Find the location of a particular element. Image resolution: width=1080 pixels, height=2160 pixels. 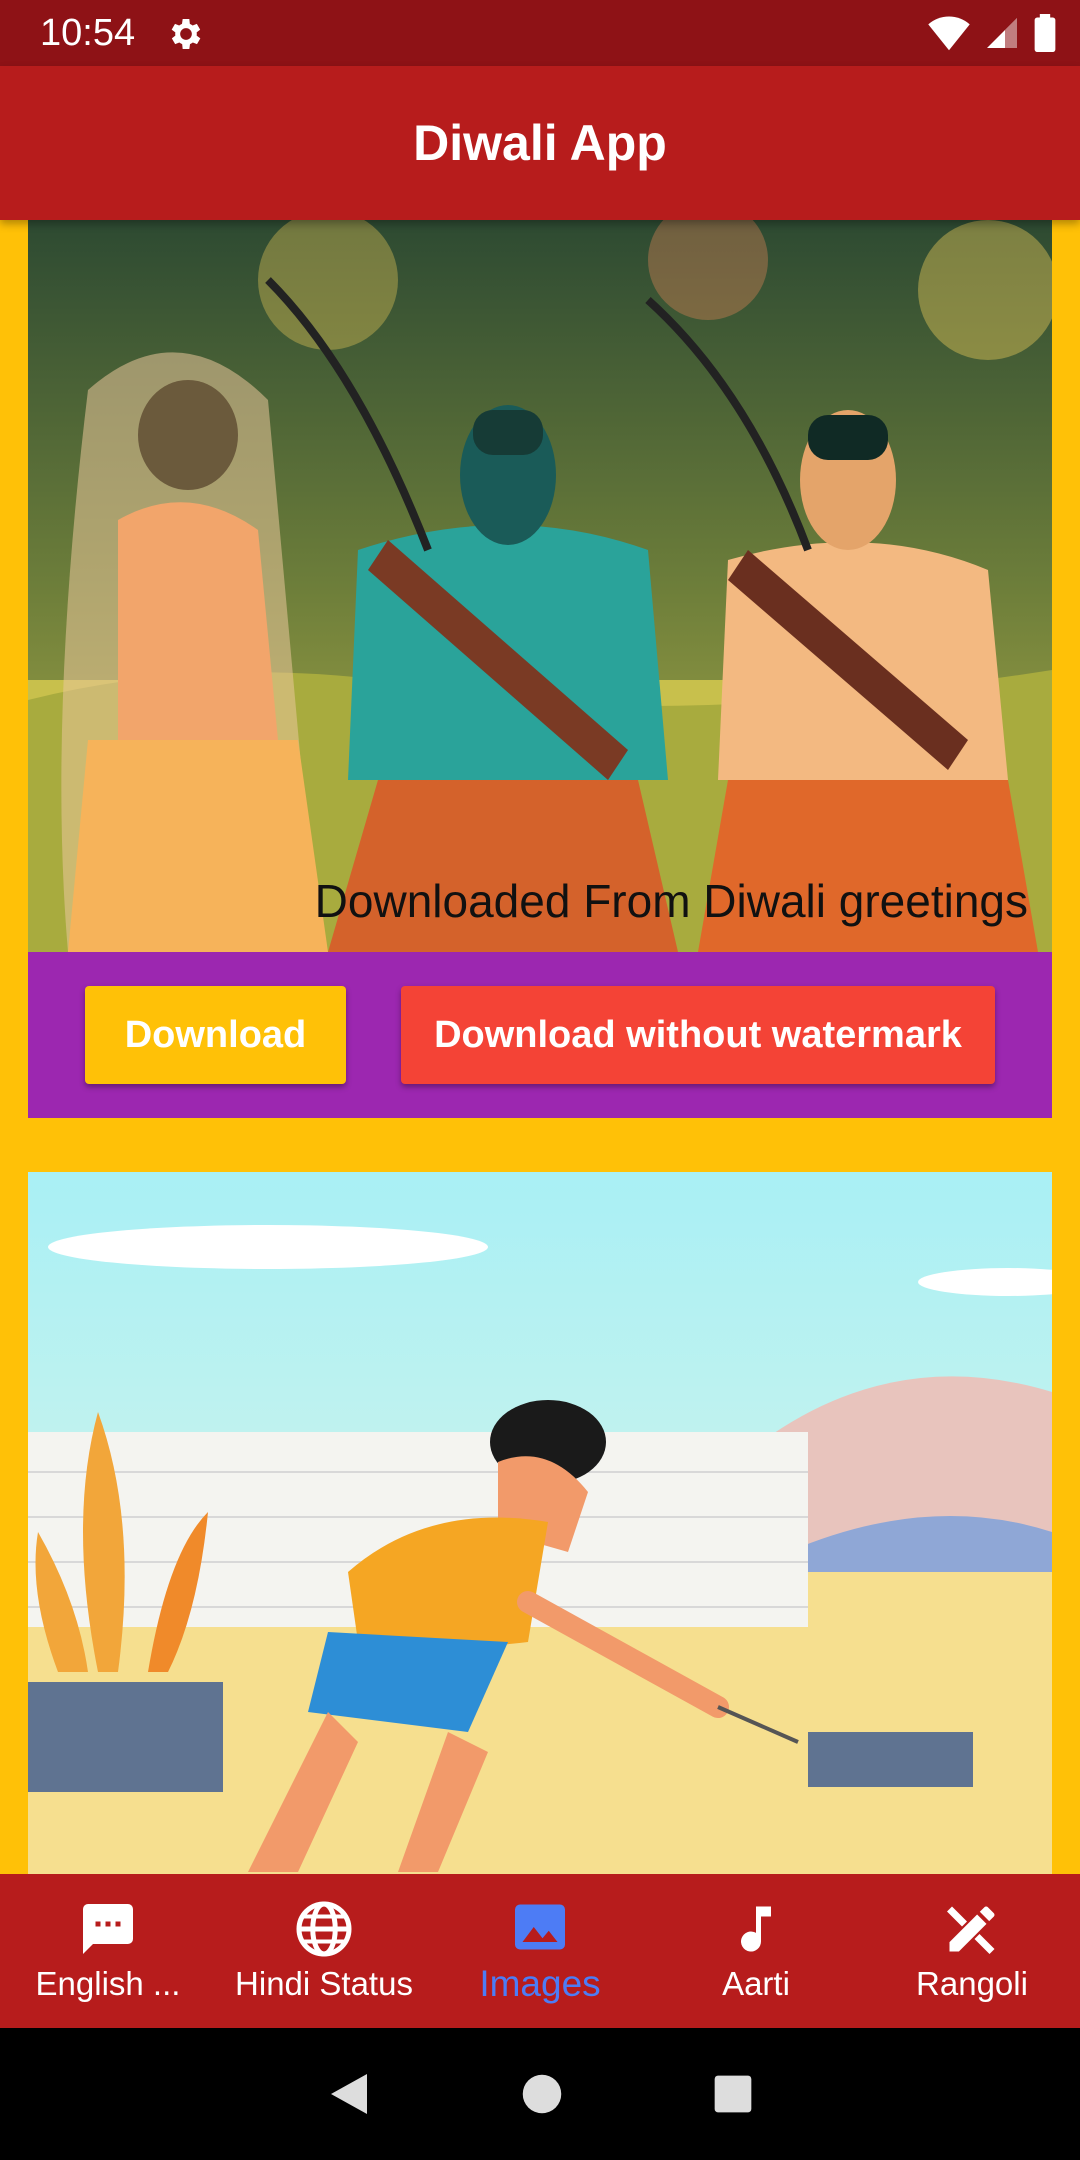

nav-item-aarti: Aarti is located at coordinates (756, 1951).